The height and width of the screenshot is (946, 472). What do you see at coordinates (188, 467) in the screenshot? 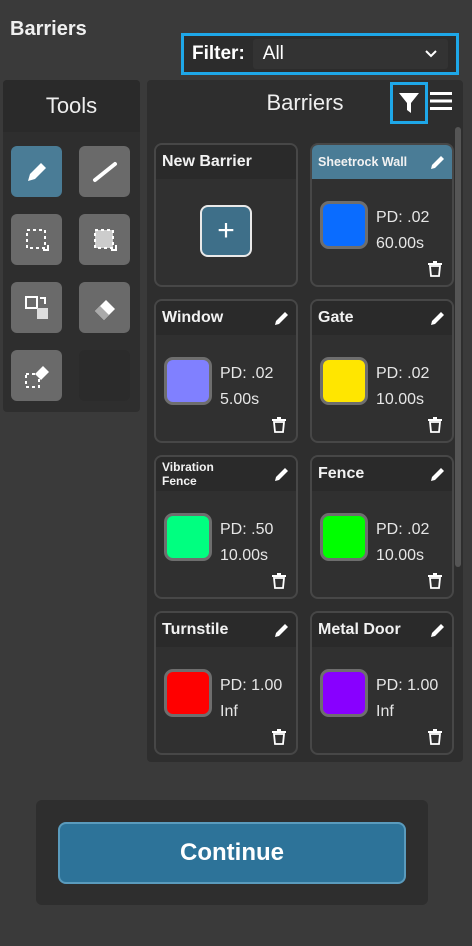
I see `barrier-name-line1: Vibration` at bounding box center [188, 467].